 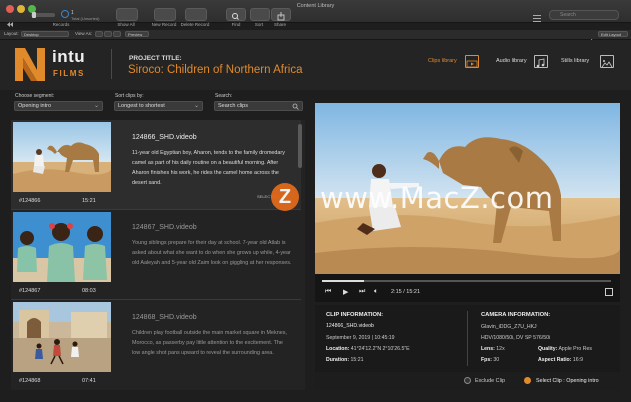 What do you see at coordinates (575, 61) in the screenshot?
I see `stills-library-link: Stills library` at bounding box center [575, 61].